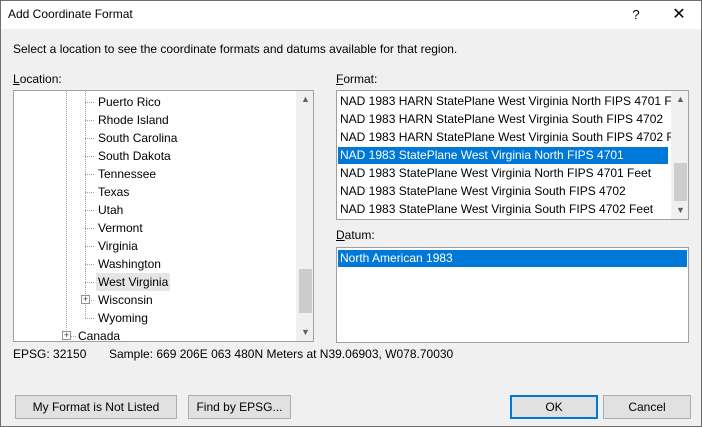 This screenshot has width=702, height=427. Describe the element at coordinates (680, 182) in the screenshot. I see `format-scroll-thumb` at that location.